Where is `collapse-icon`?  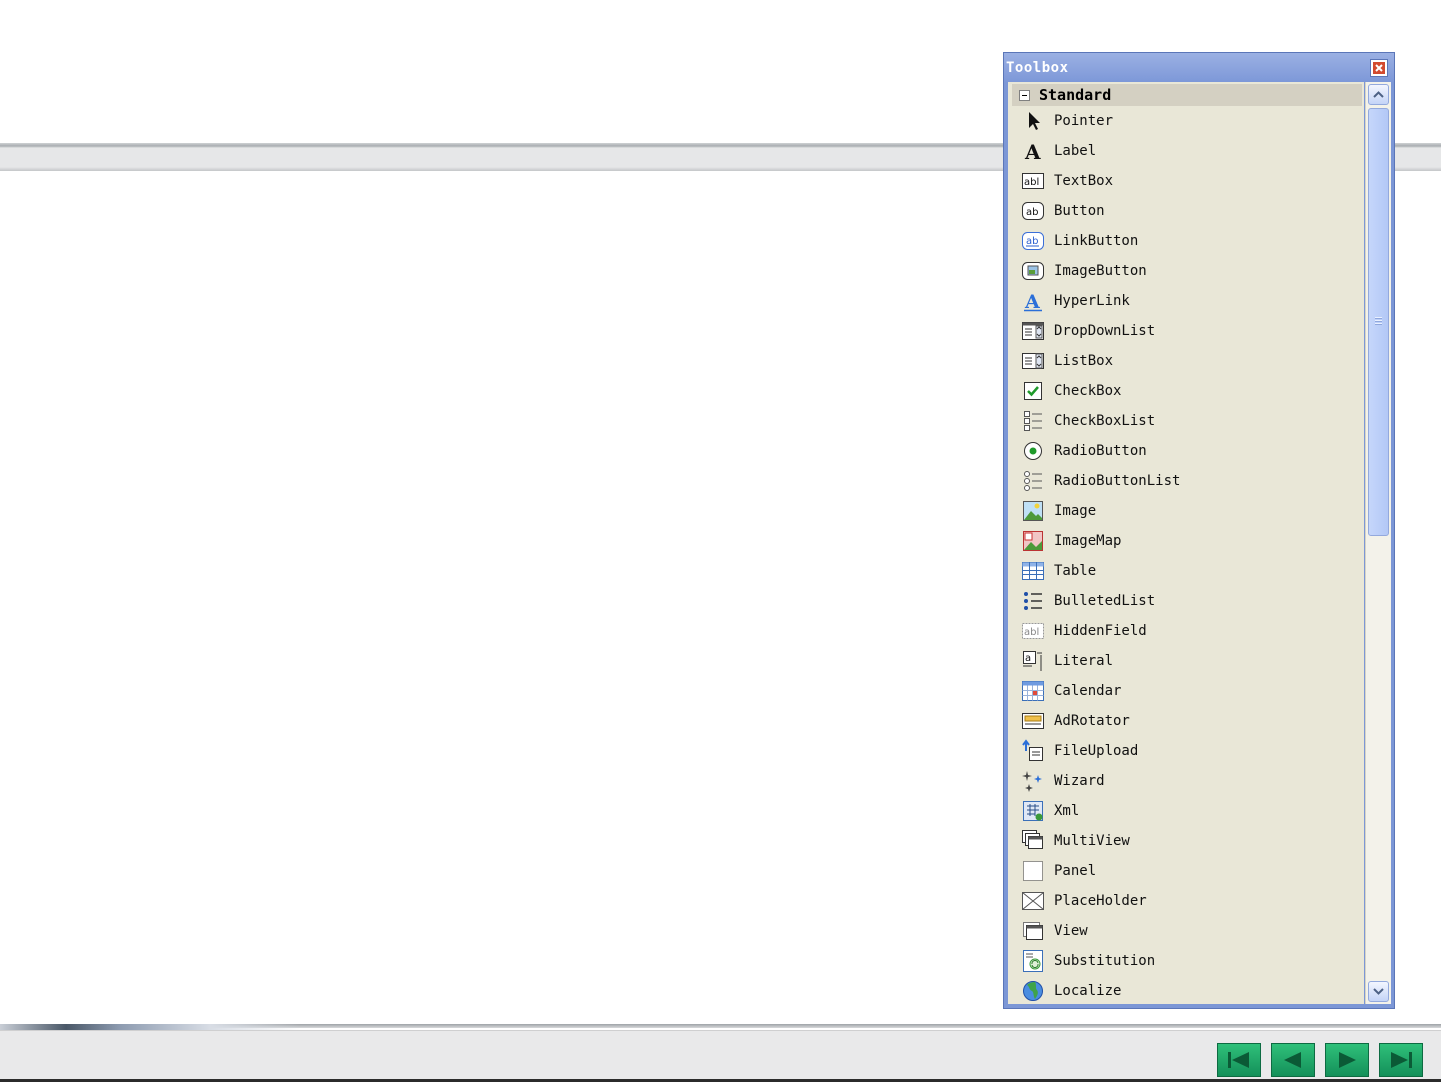
collapse-icon is located at coordinates (1024, 95).